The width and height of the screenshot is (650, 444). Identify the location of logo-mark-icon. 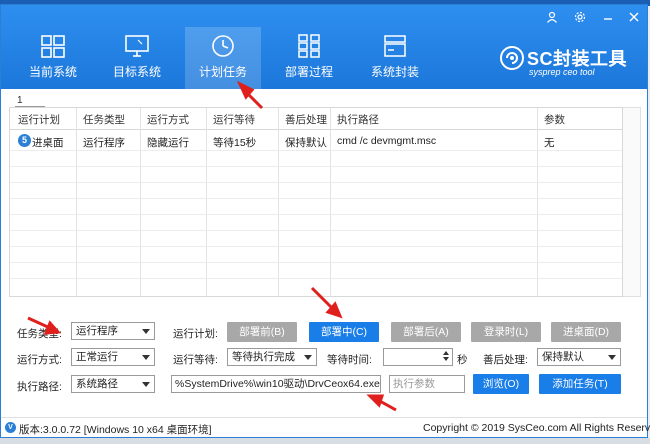
(512, 58).